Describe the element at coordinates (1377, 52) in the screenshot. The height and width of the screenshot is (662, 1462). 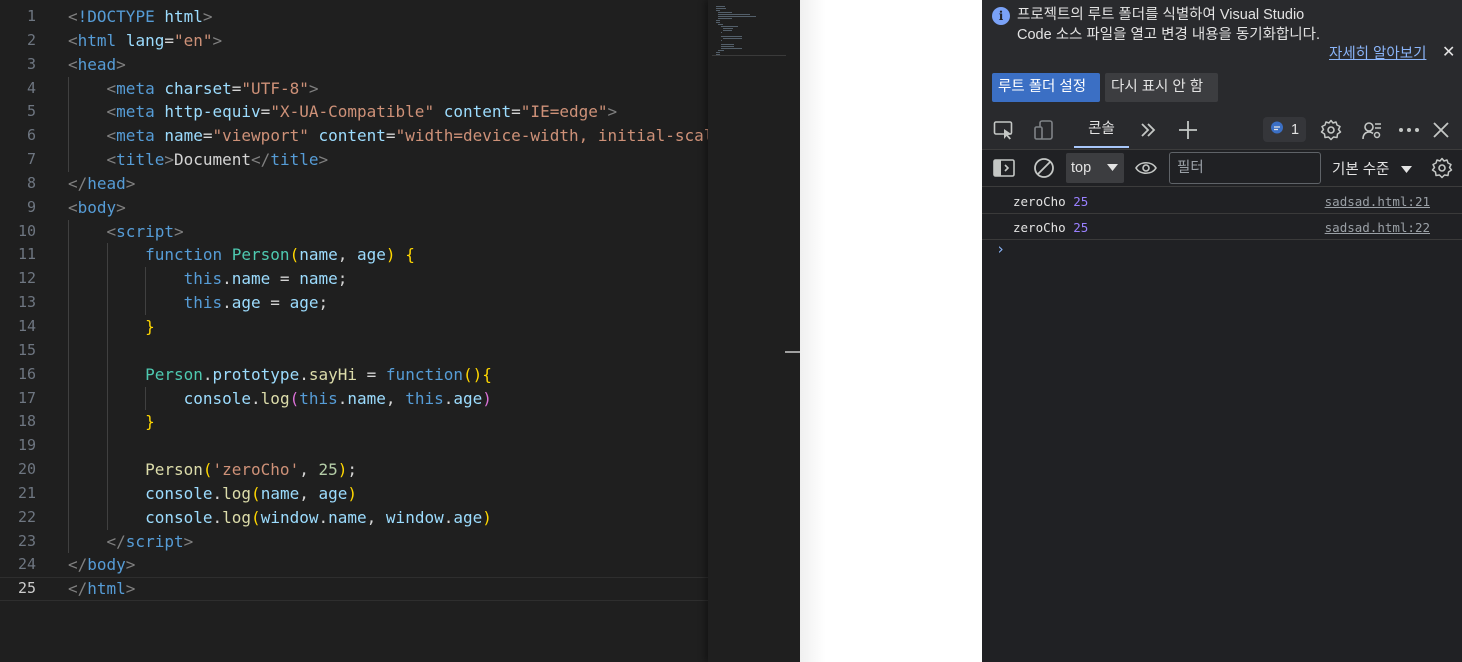
I see `learn-more-link: 자세히 알아보기` at that location.